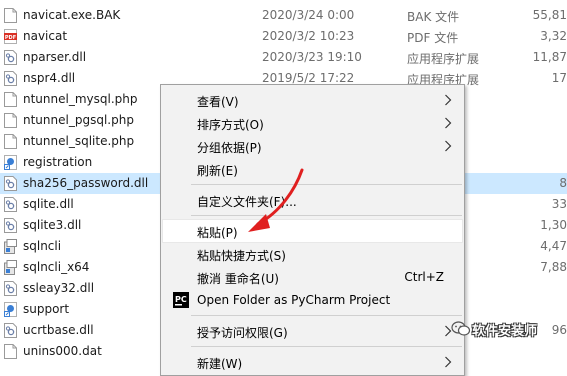 Image resolution: width=567 pixels, height=376 pixels. Describe the element at coordinates (312, 123) in the screenshot. I see `menu-item: 排序方式(O)` at that location.